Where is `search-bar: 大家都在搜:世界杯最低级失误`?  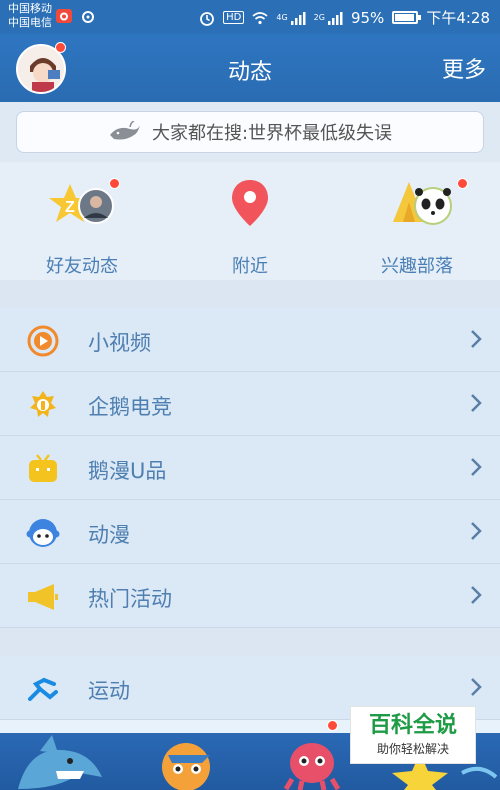 search-bar: 大家都在搜:世界杯最低级失误 is located at coordinates (250, 132).